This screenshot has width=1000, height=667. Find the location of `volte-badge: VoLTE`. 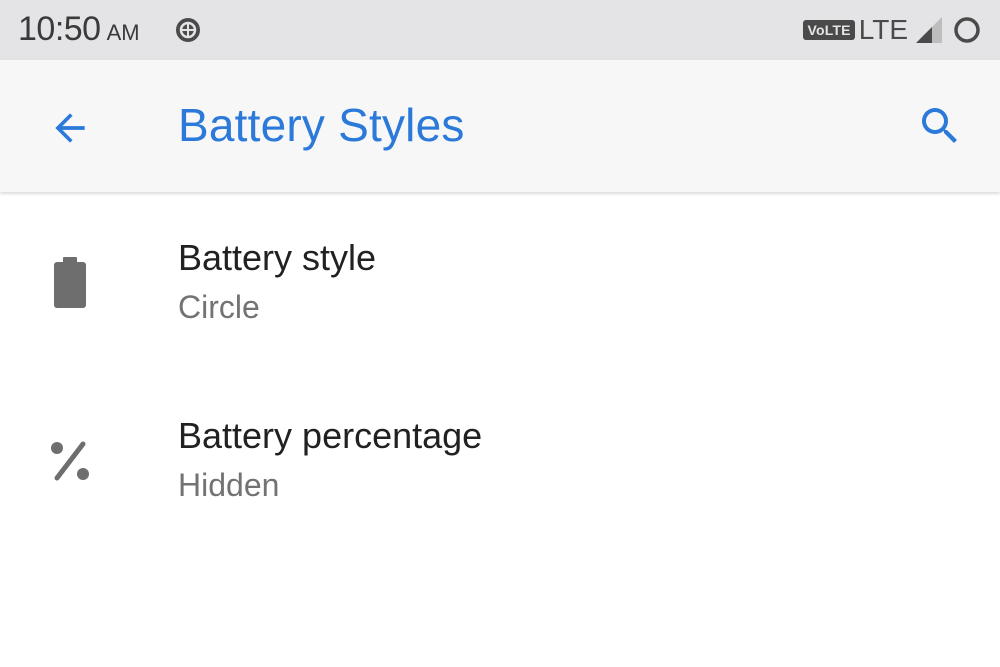

volte-badge: VoLTE is located at coordinates (829, 30).